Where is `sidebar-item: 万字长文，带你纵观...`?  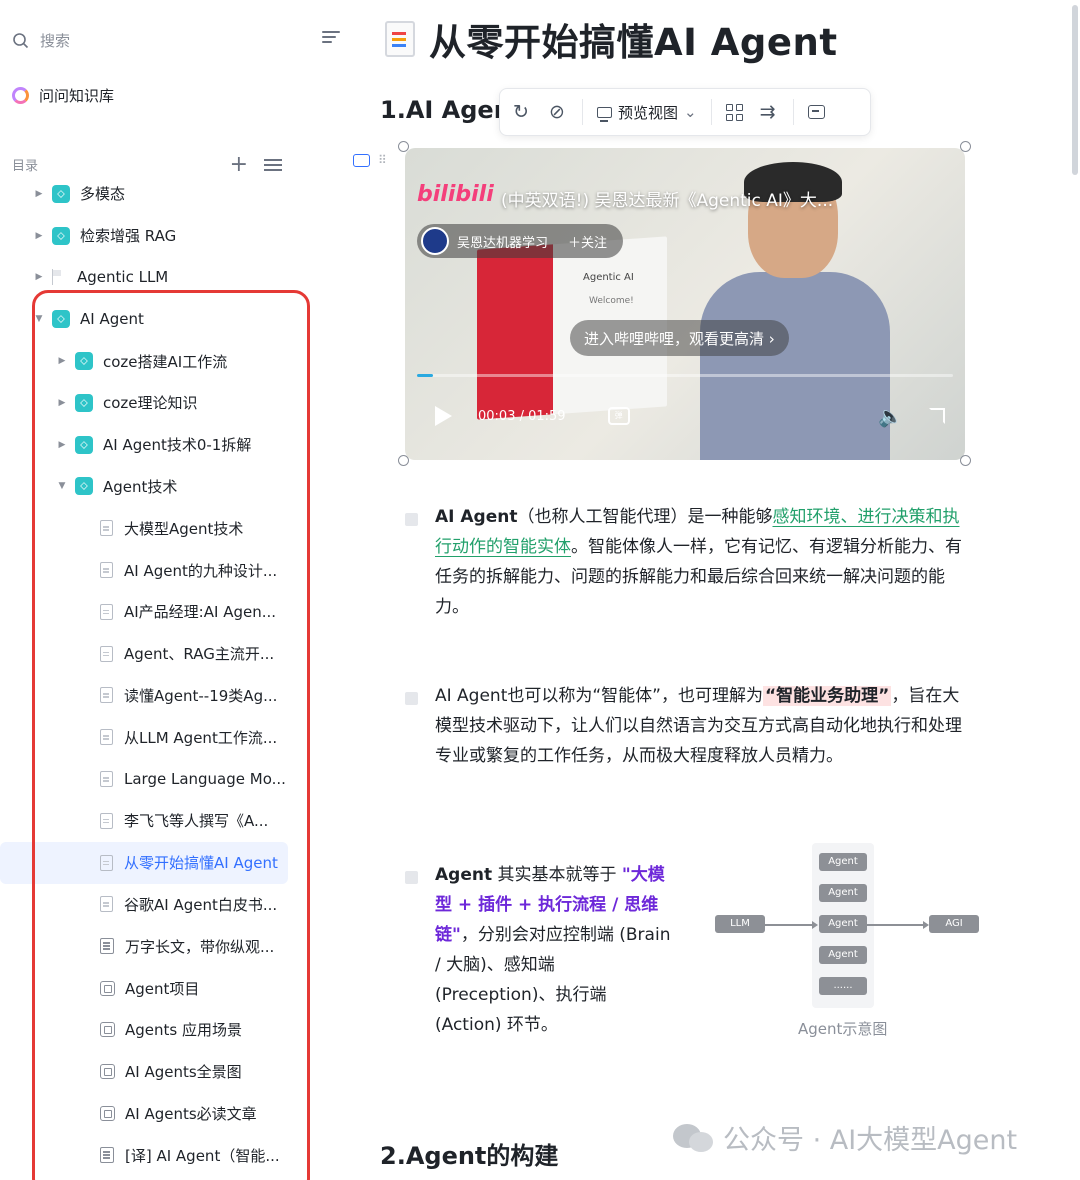
sidebar-item: 万字长文，带你纵观... is located at coordinates (150, 946).